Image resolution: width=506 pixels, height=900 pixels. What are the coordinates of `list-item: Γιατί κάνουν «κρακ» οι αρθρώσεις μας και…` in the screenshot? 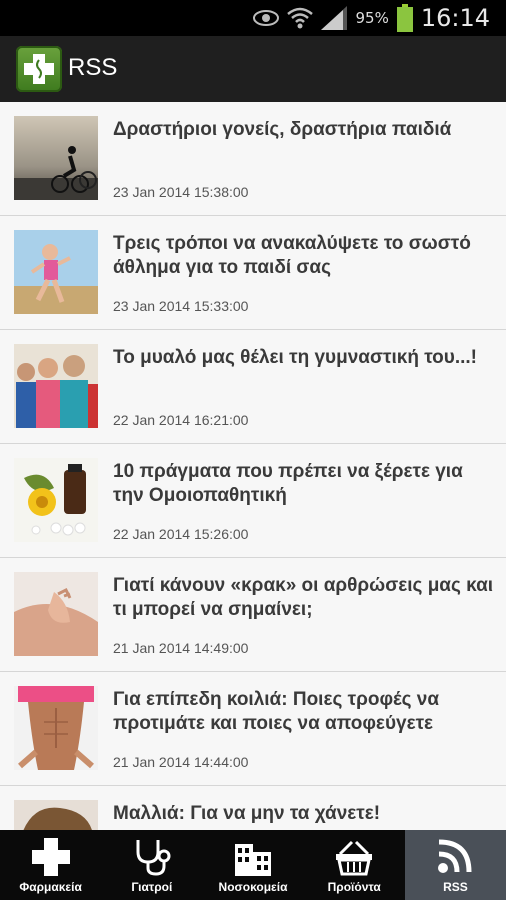 It's located at (253, 615).